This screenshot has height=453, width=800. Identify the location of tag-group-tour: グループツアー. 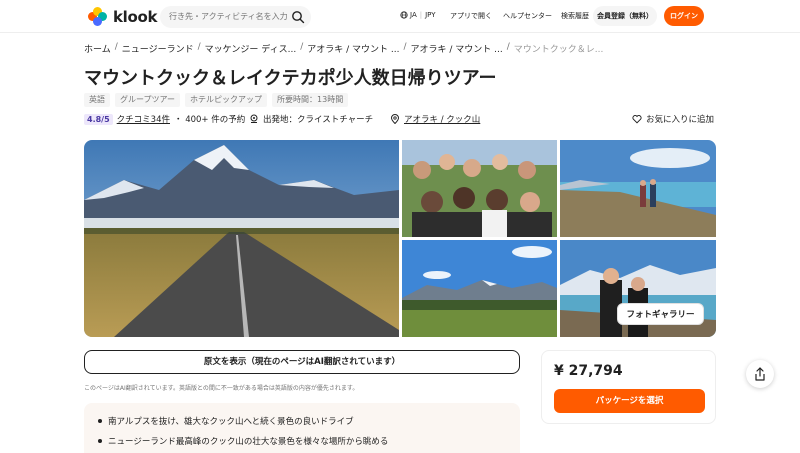
(148, 100).